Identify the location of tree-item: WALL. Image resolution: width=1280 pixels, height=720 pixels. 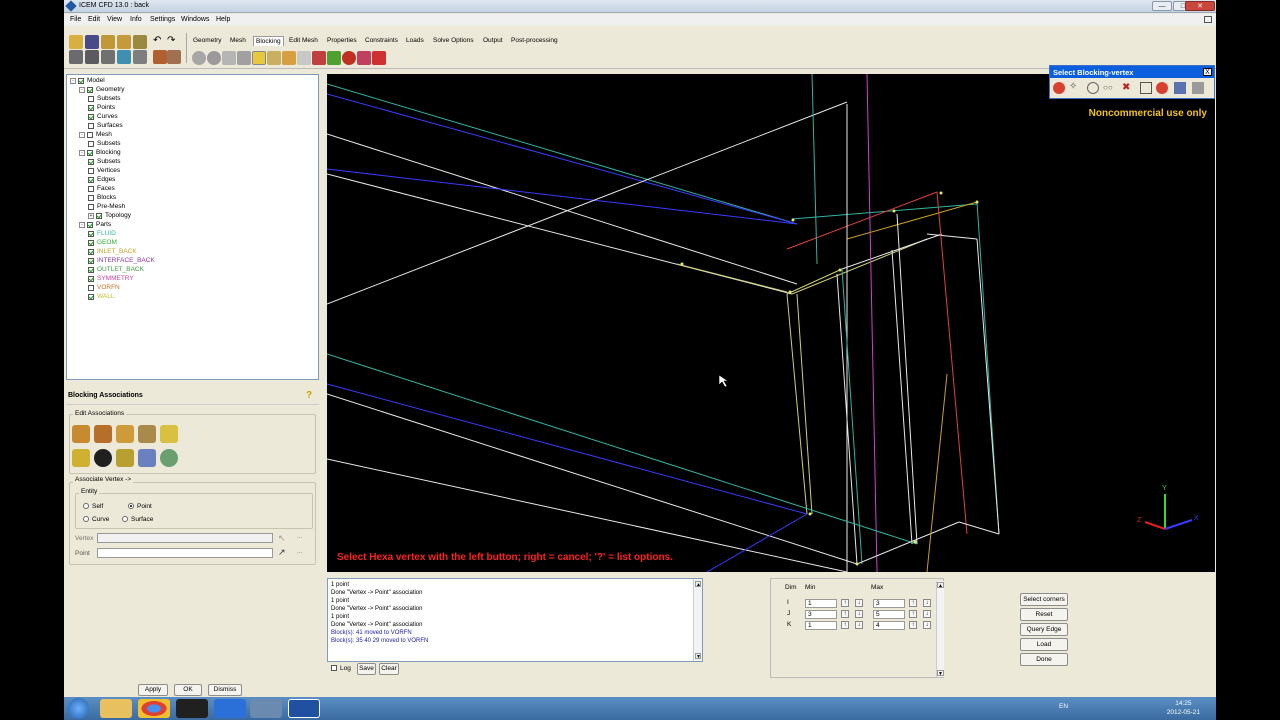
(101, 296).